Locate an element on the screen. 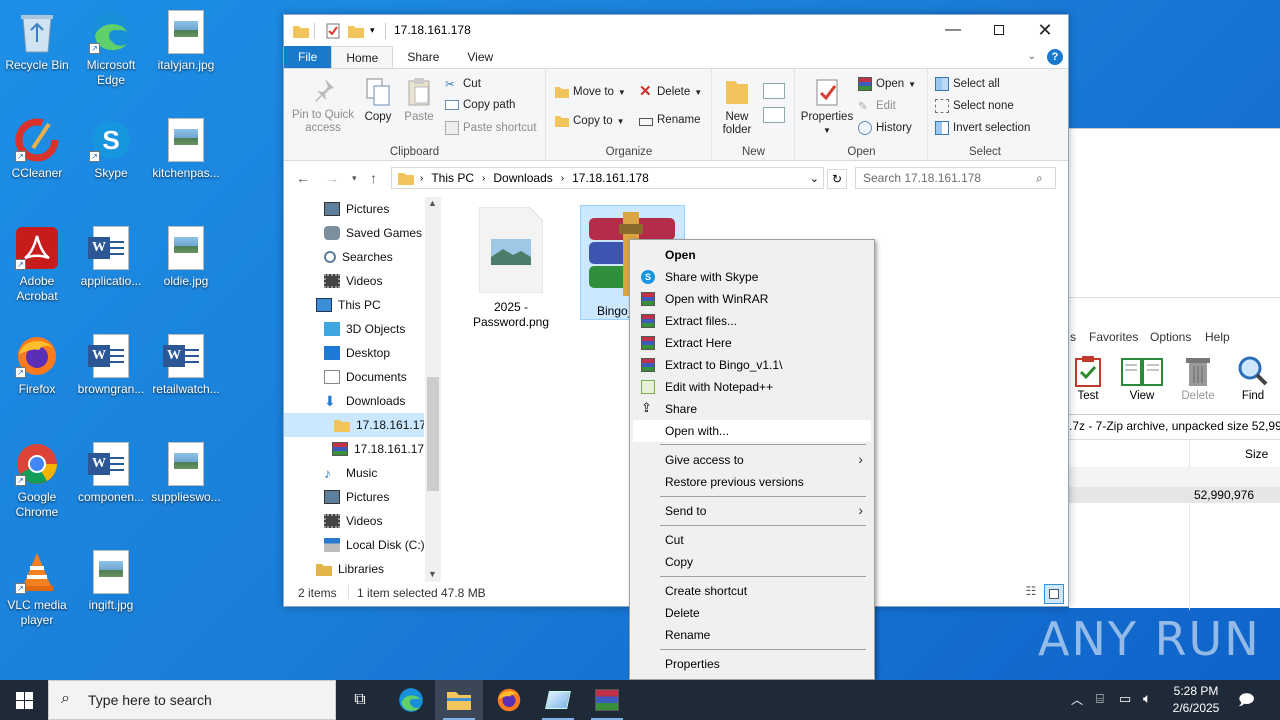 The height and width of the screenshot is (720, 1280). taskbar-firefox is located at coordinates (509, 700).